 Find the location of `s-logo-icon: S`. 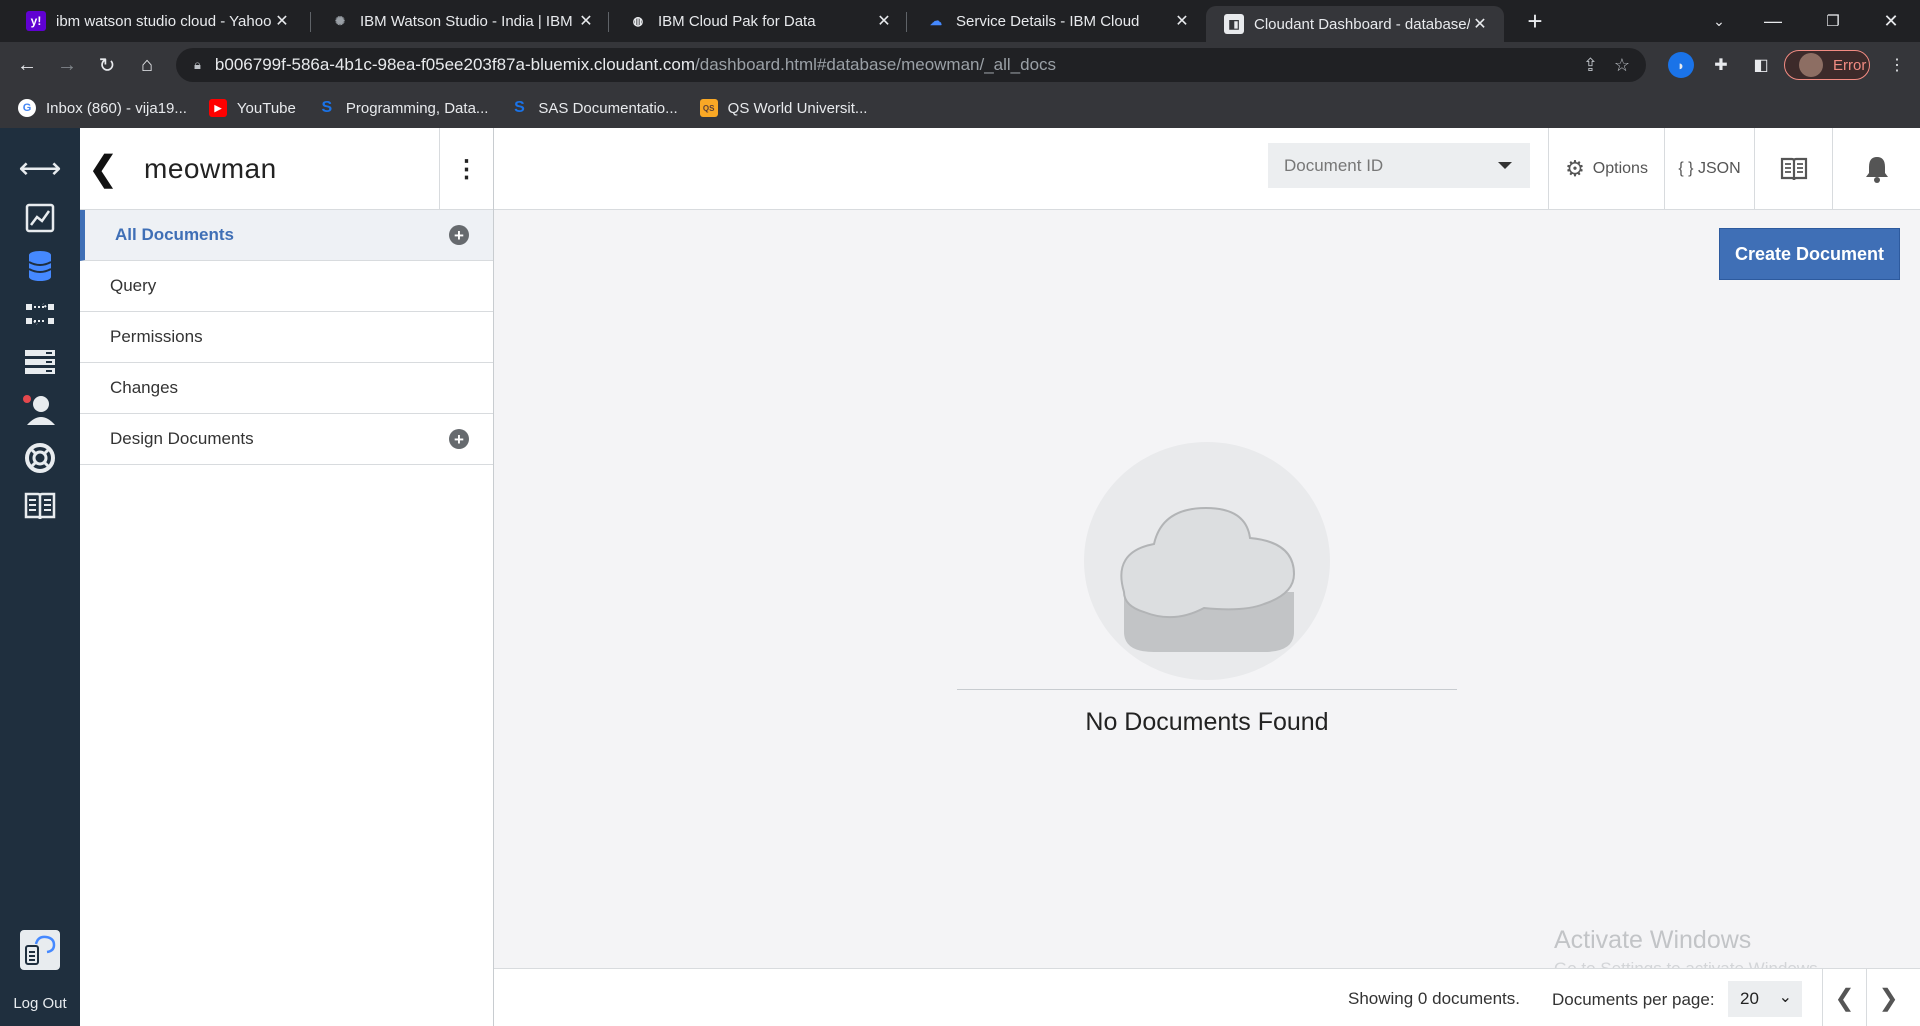

s-logo-icon: S is located at coordinates (327, 107).